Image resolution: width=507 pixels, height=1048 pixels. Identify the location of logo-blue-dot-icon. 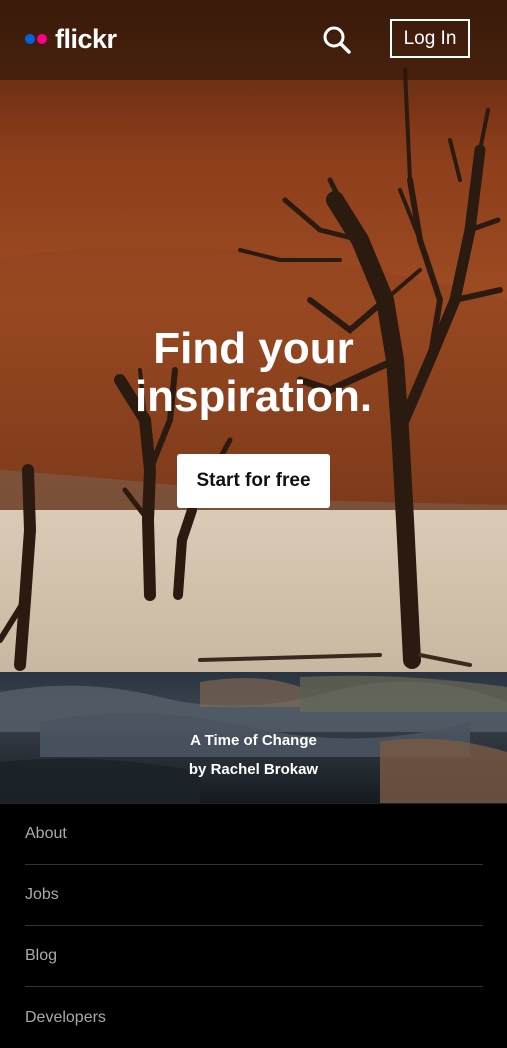
(30, 39).